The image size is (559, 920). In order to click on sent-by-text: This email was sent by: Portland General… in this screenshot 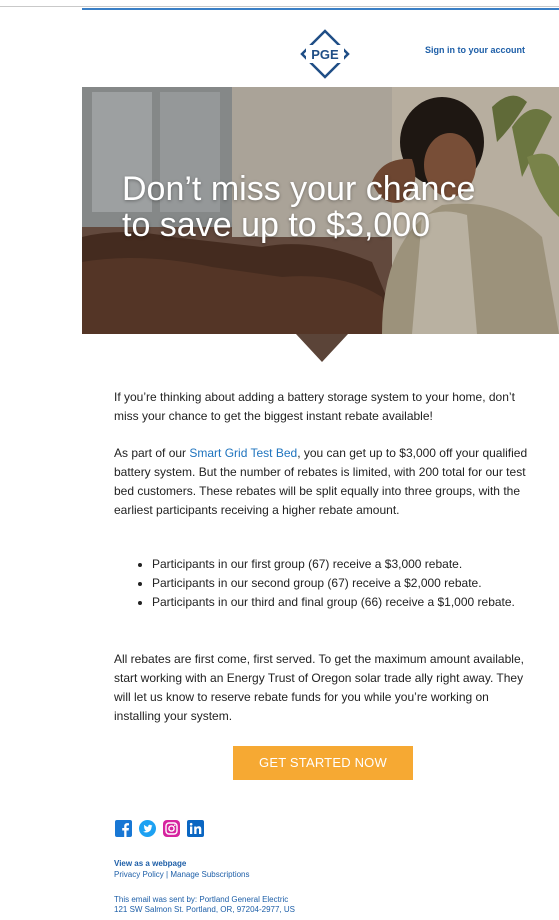, I will do `click(201, 899)`.